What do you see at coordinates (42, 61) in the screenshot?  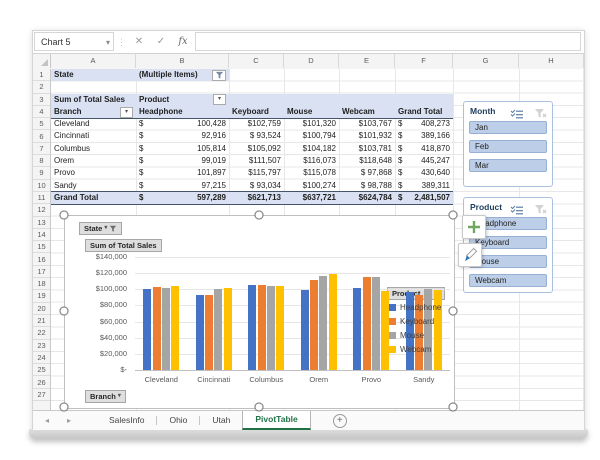 I see `select-all-button` at bounding box center [42, 61].